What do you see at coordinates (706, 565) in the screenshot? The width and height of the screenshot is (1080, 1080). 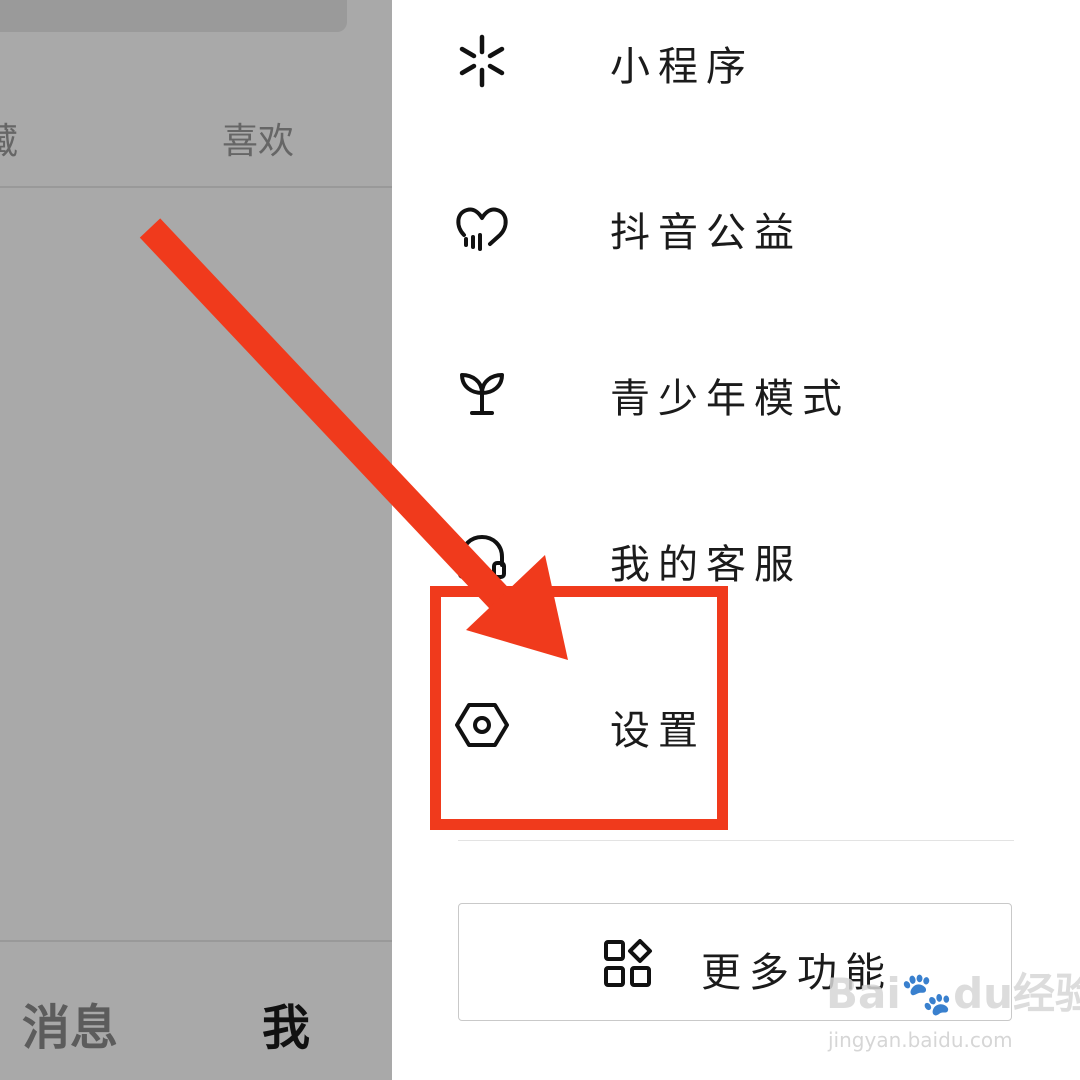 I see `menu-label-customer-service: 我的客服` at bounding box center [706, 565].